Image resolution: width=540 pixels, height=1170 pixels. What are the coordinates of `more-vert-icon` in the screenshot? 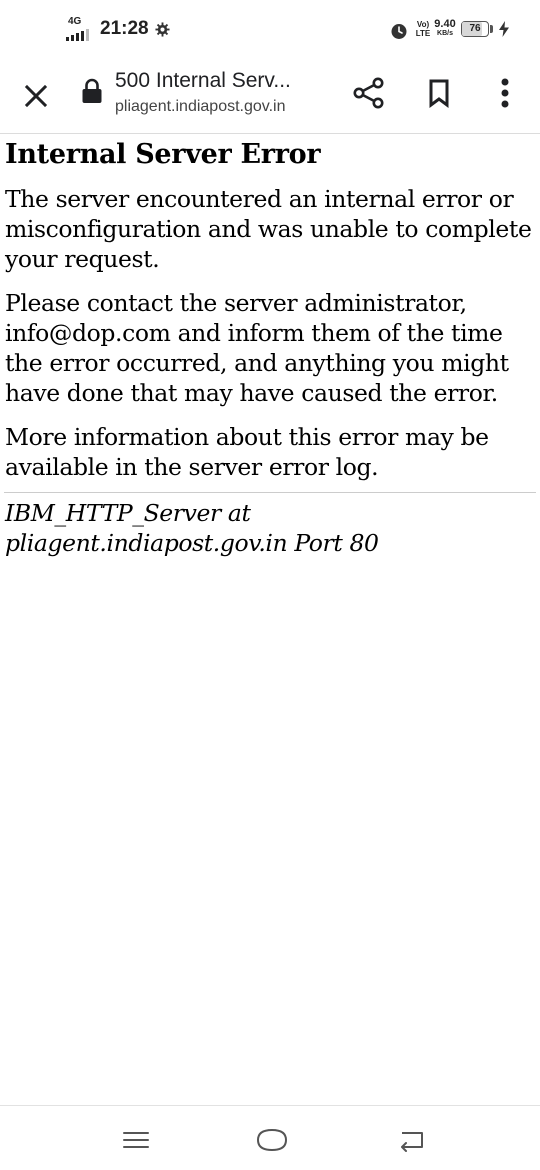 It's located at (505, 93).